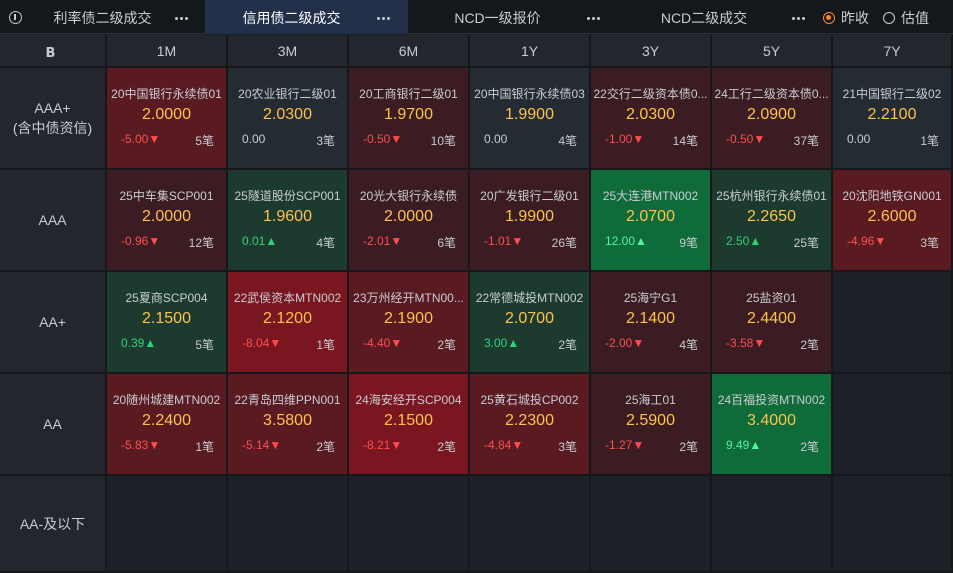 The width and height of the screenshot is (953, 573). I want to click on column-header: 3M, so click(288, 51).